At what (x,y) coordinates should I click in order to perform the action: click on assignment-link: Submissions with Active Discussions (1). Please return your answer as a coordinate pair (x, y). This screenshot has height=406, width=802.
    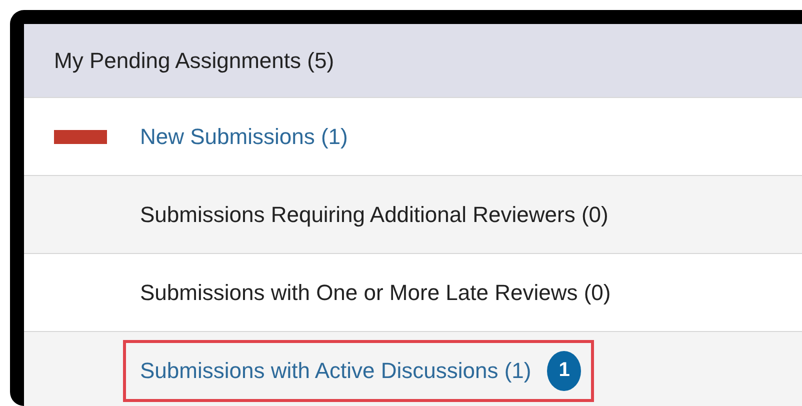
    Looking at the image, I should click on (336, 371).